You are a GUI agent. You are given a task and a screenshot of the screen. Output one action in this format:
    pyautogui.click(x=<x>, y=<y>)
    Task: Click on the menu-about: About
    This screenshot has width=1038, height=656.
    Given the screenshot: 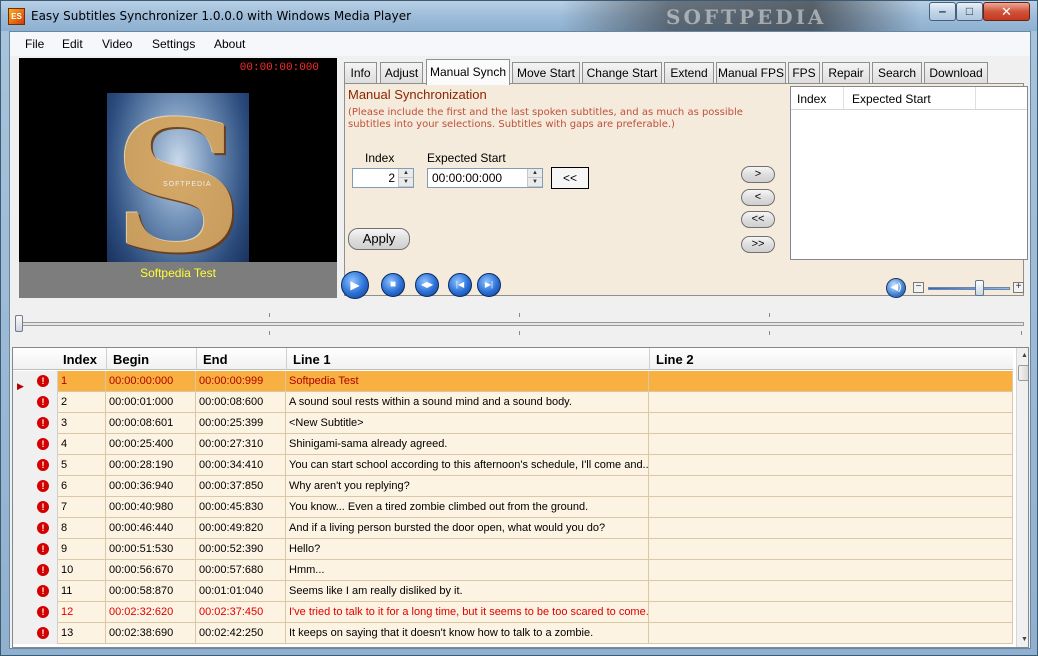 What is the action you would take?
    pyautogui.click(x=229, y=44)
    